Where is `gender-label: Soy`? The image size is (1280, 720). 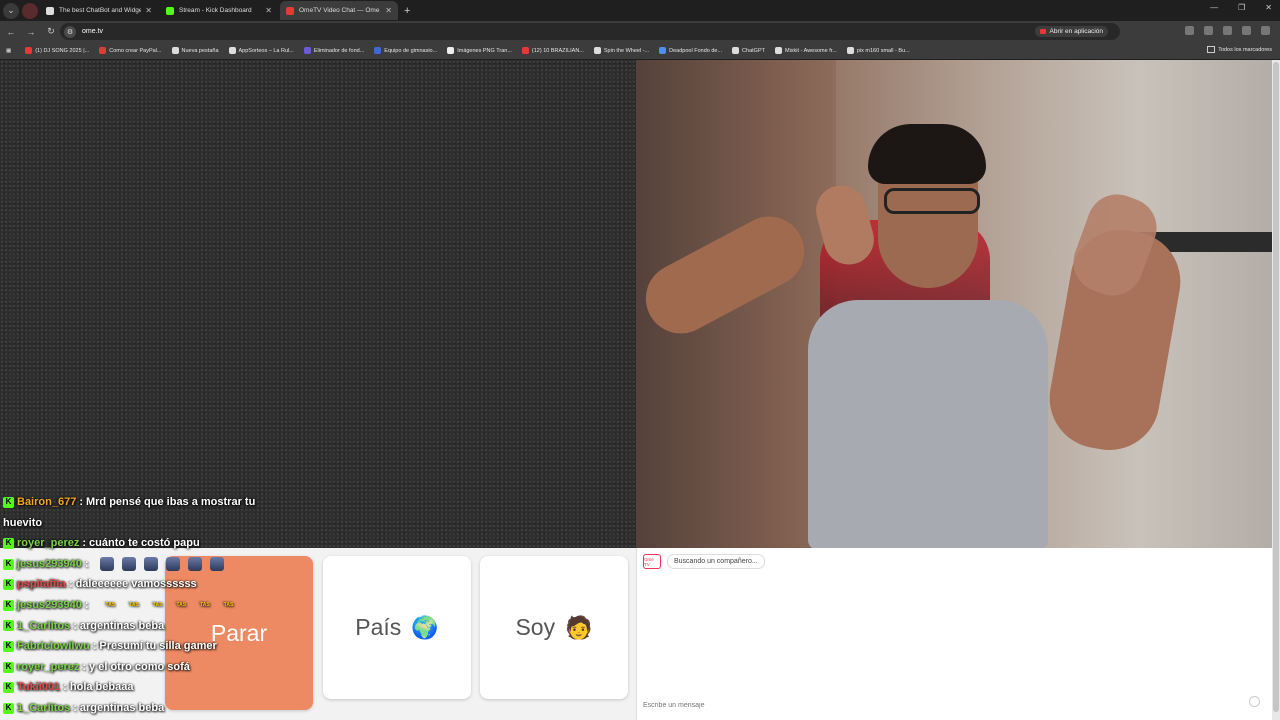
gender-label: Soy is located at coordinates (535, 627).